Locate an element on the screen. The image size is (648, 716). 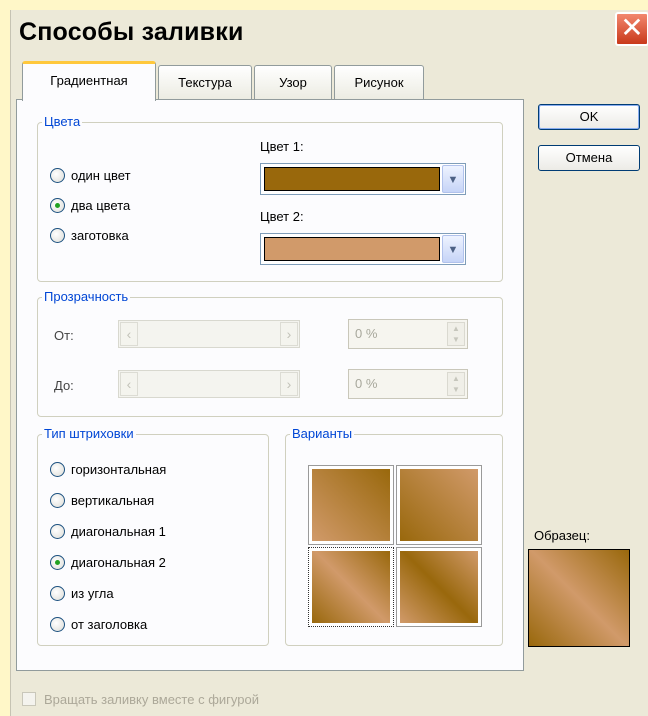
ok-label: OK is located at coordinates (589, 116).